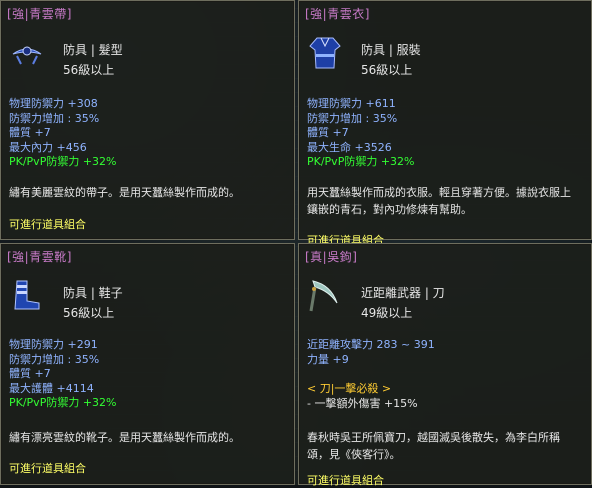  Describe the element at coordinates (349, 388) in the screenshot. I see `special-header: < 刀|一擊必殺 >` at that location.